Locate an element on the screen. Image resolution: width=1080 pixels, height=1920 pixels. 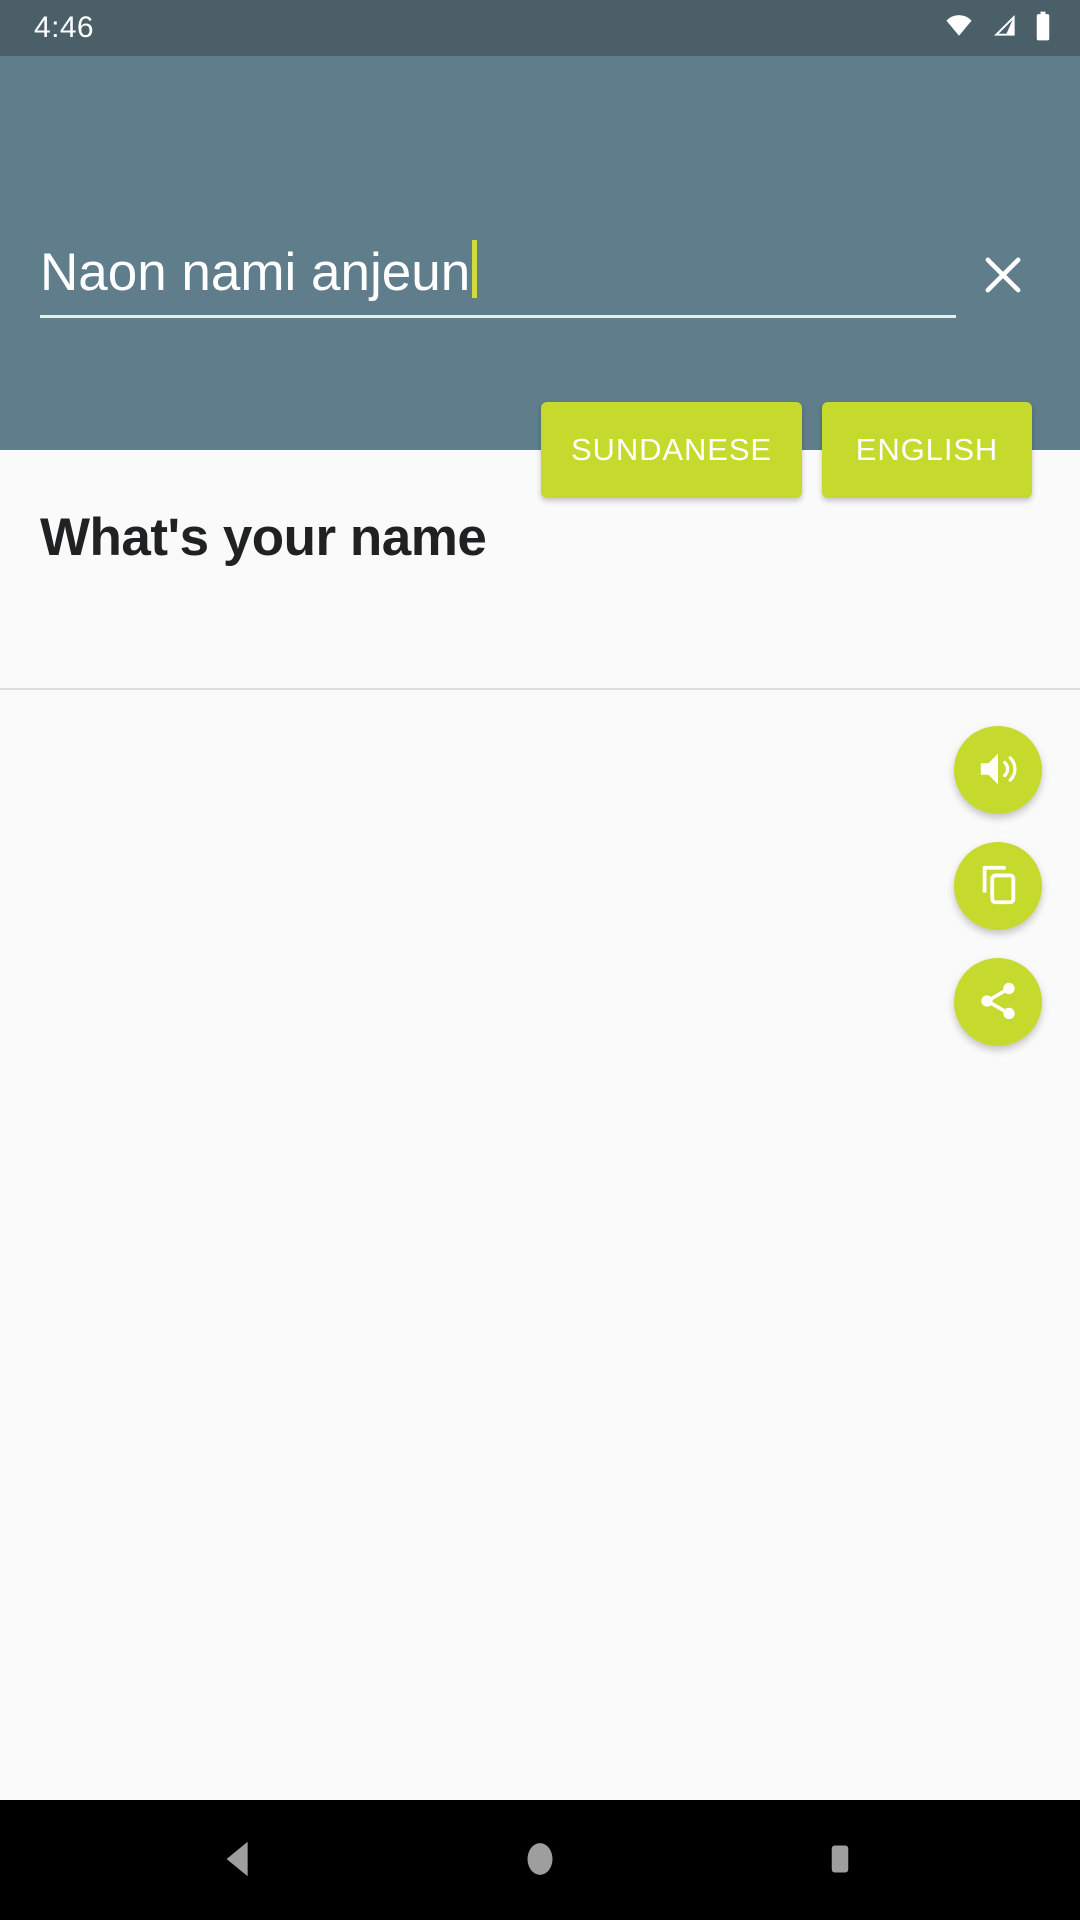
nav-back-button is located at coordinates (240, 1860).